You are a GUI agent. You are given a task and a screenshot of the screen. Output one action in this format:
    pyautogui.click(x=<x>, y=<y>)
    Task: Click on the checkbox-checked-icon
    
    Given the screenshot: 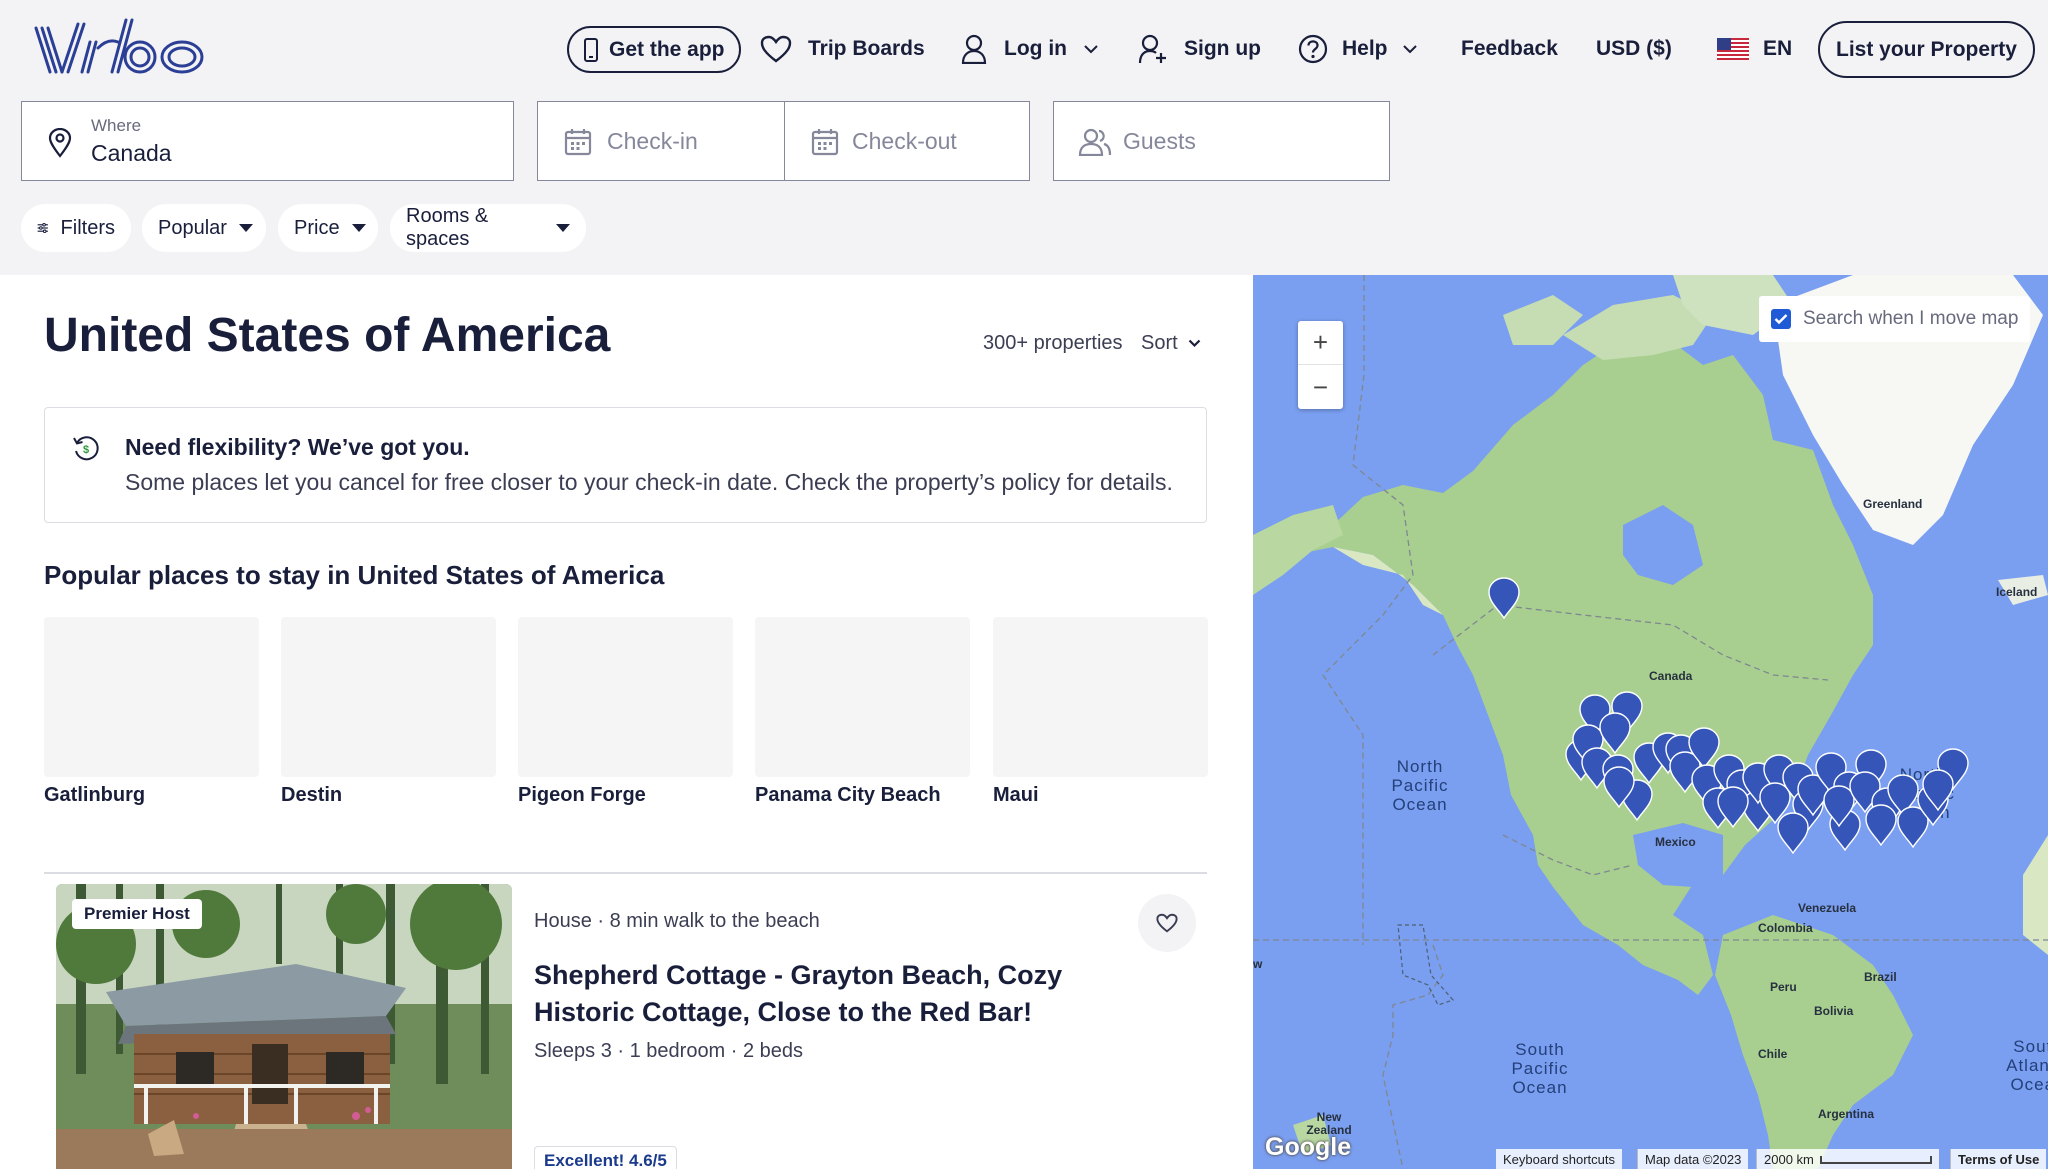 What is the action you would take?
    pyautogui.click(x=1781, y=319)
    